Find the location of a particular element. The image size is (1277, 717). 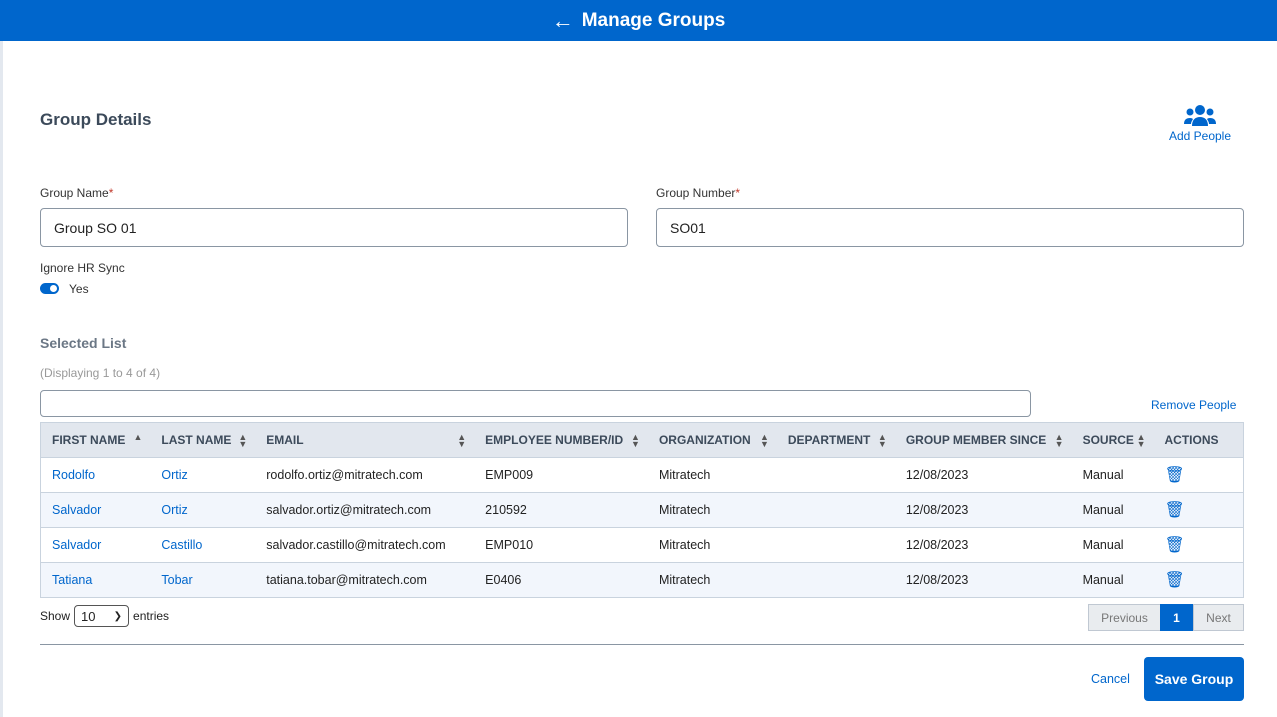

email-cell: tatiana.tobar@mitratech.com is located at coordinates (365, 580).